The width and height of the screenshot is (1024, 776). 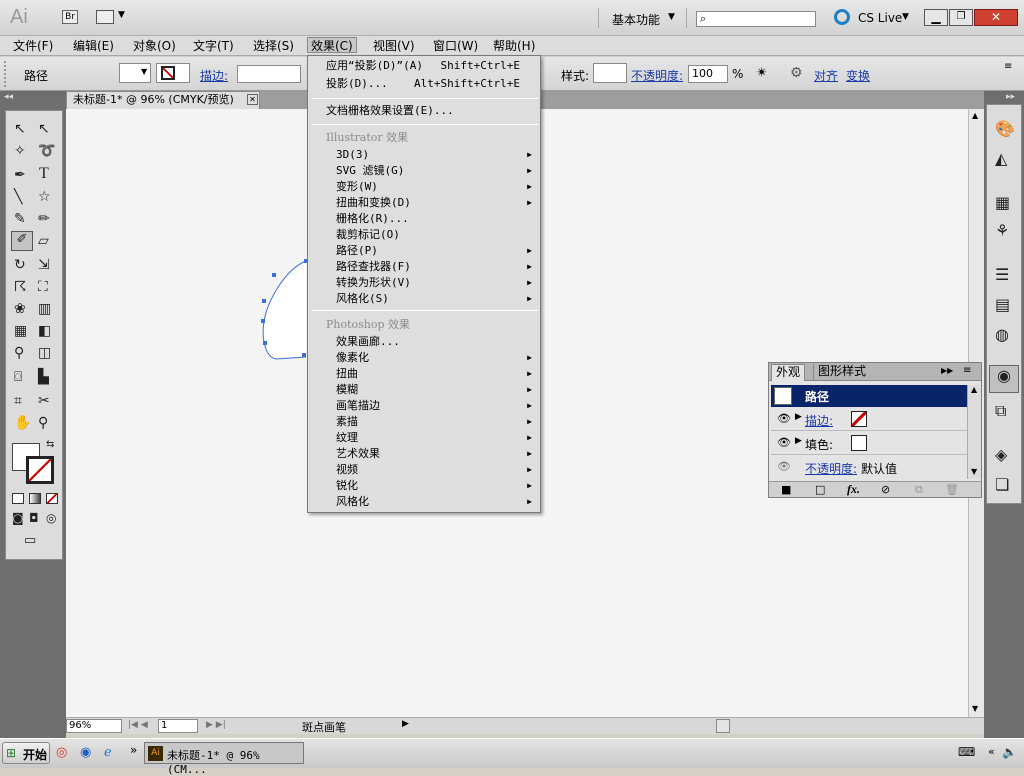 What do you see at coordinates (269, 74) in the screenshot?
I see `stroke-weight-field` at bounding box center [269, 74].